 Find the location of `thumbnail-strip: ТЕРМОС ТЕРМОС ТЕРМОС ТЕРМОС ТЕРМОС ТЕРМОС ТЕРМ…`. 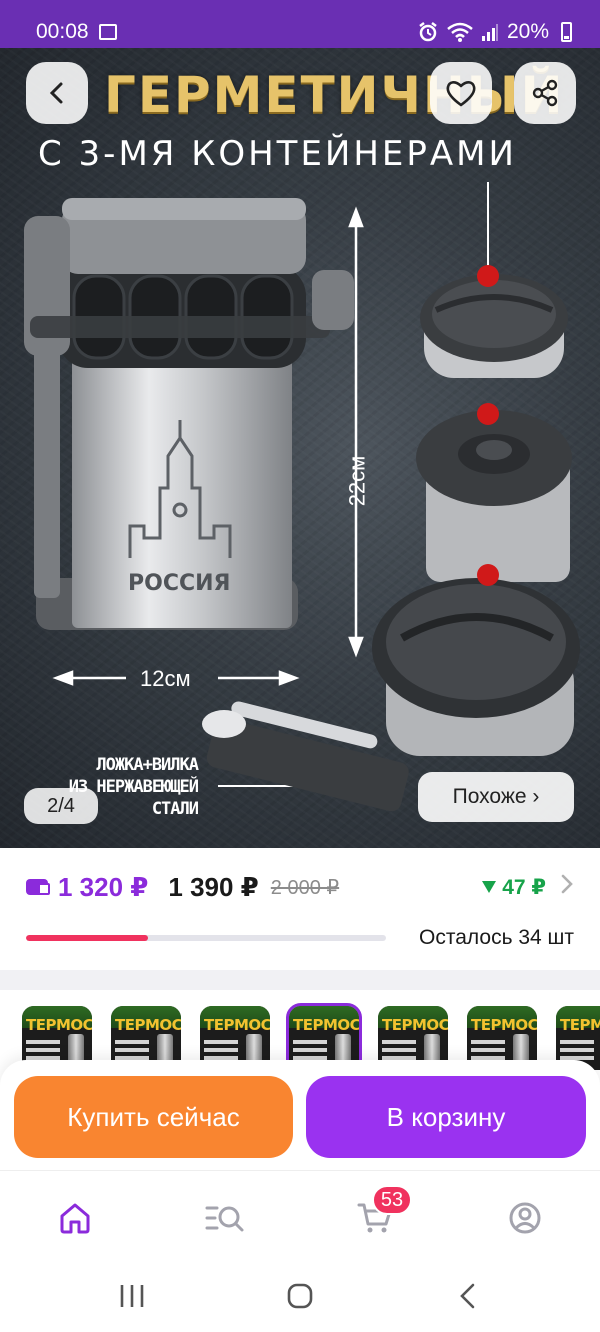

thumbnail-strip: ТЕРМОС ТЕРМОС ТЕРМОС ТЕРМОС ТЕРМОС ТЕРМОС ТЕРМ… is located at coordinates (300, 1030).